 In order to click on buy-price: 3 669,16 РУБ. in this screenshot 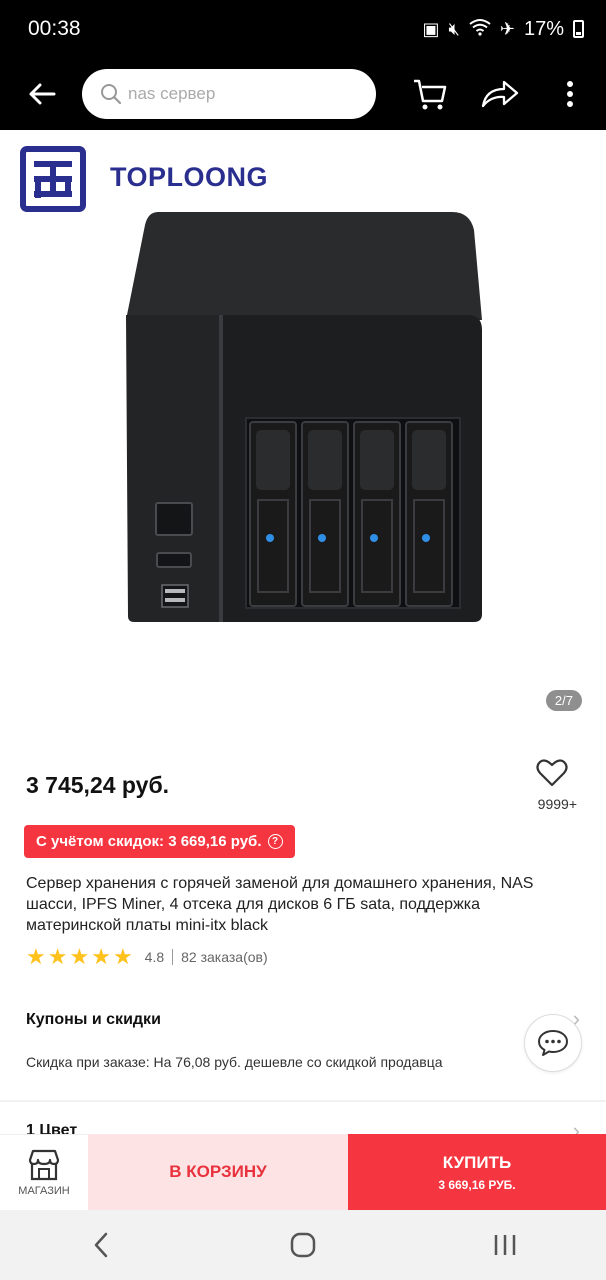, I will do `click(477, 1184)`.